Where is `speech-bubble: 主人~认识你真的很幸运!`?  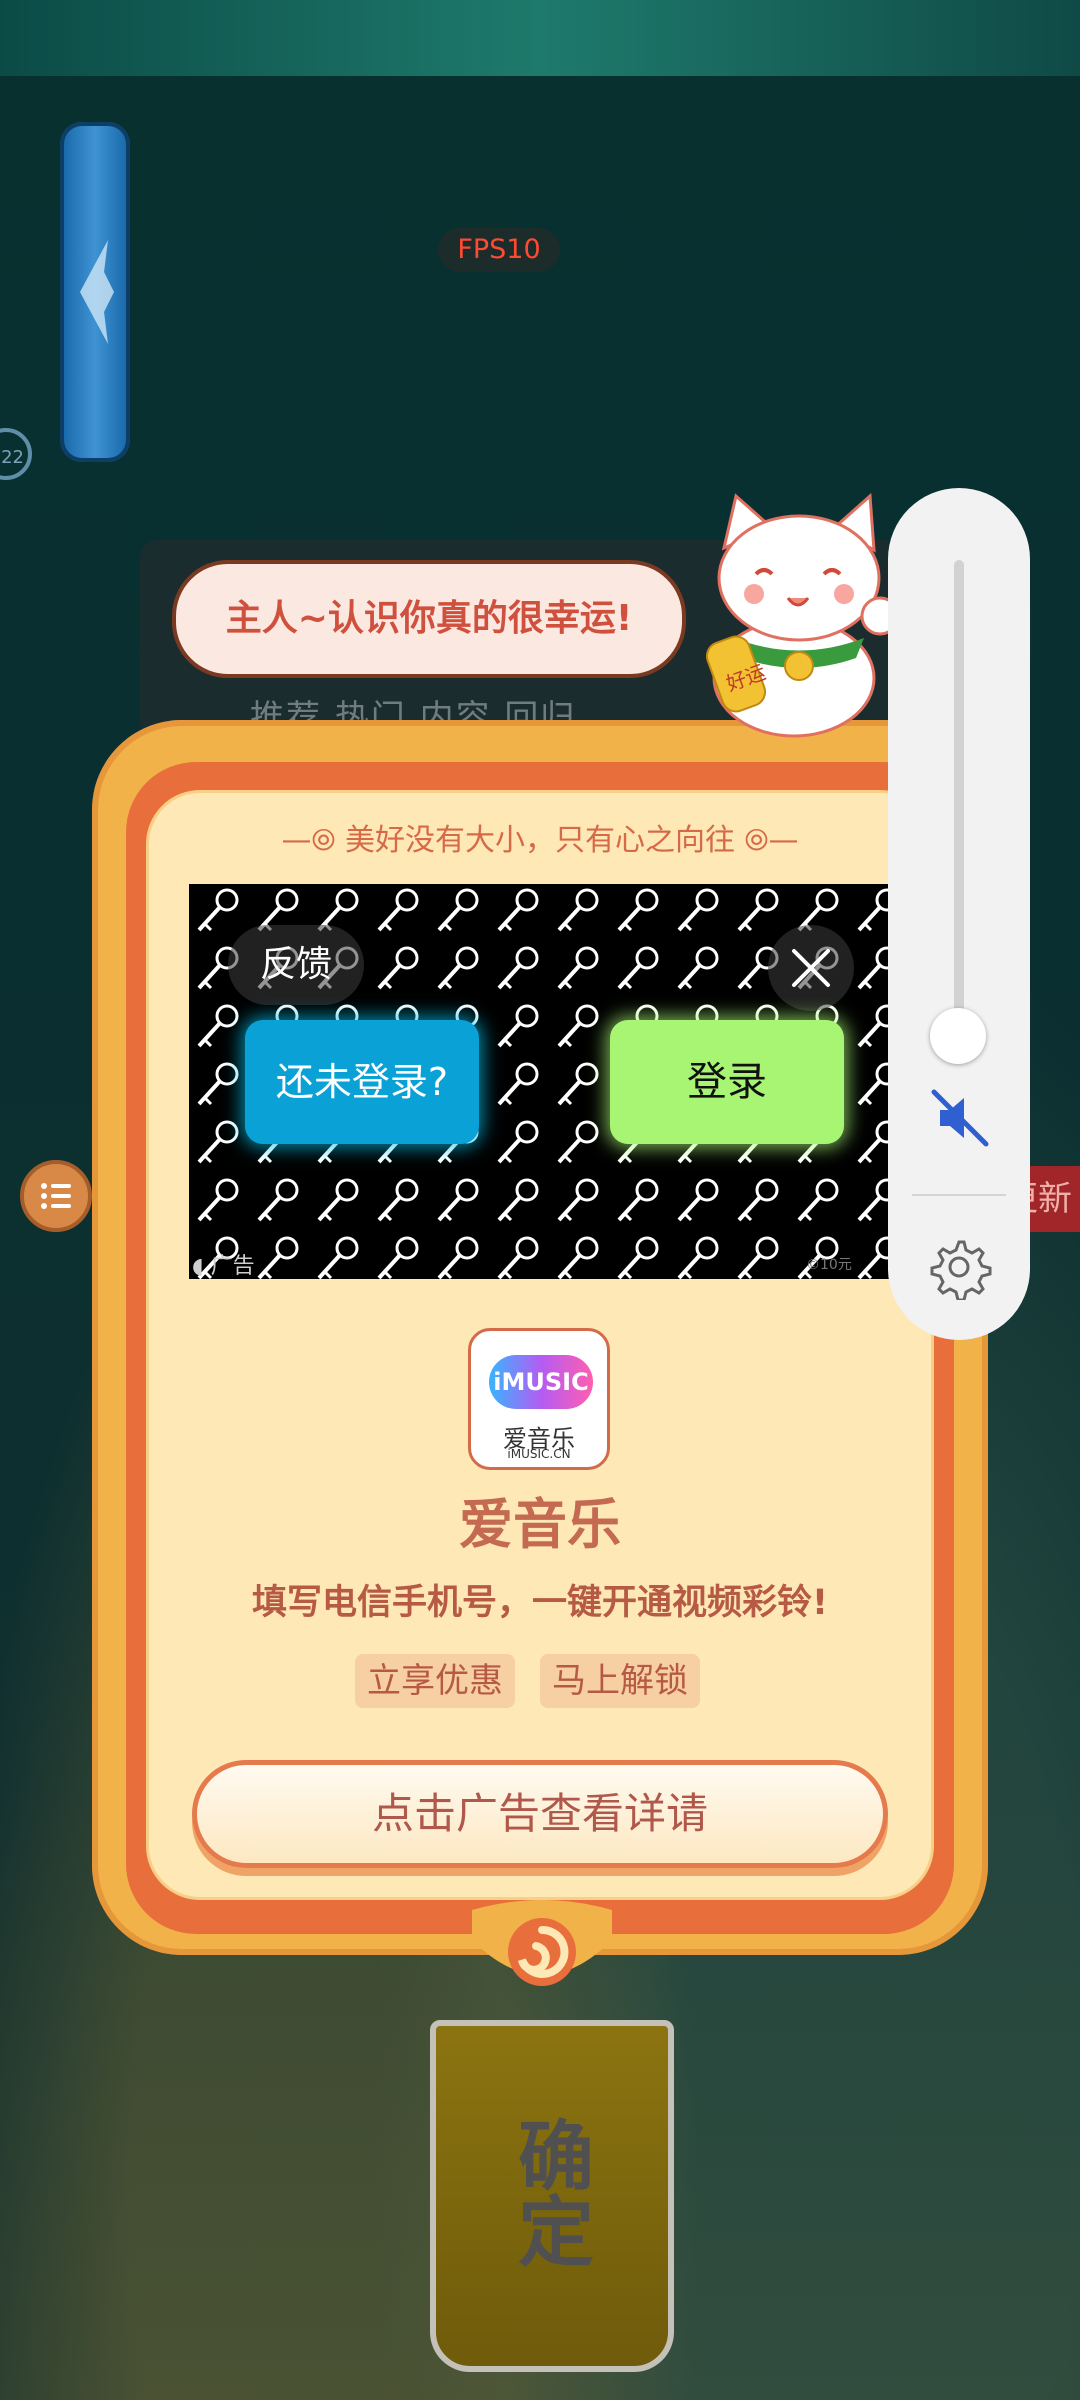
speech-bubble: 主人~认识你真的很幸运! is located at coordinates (429, 619).